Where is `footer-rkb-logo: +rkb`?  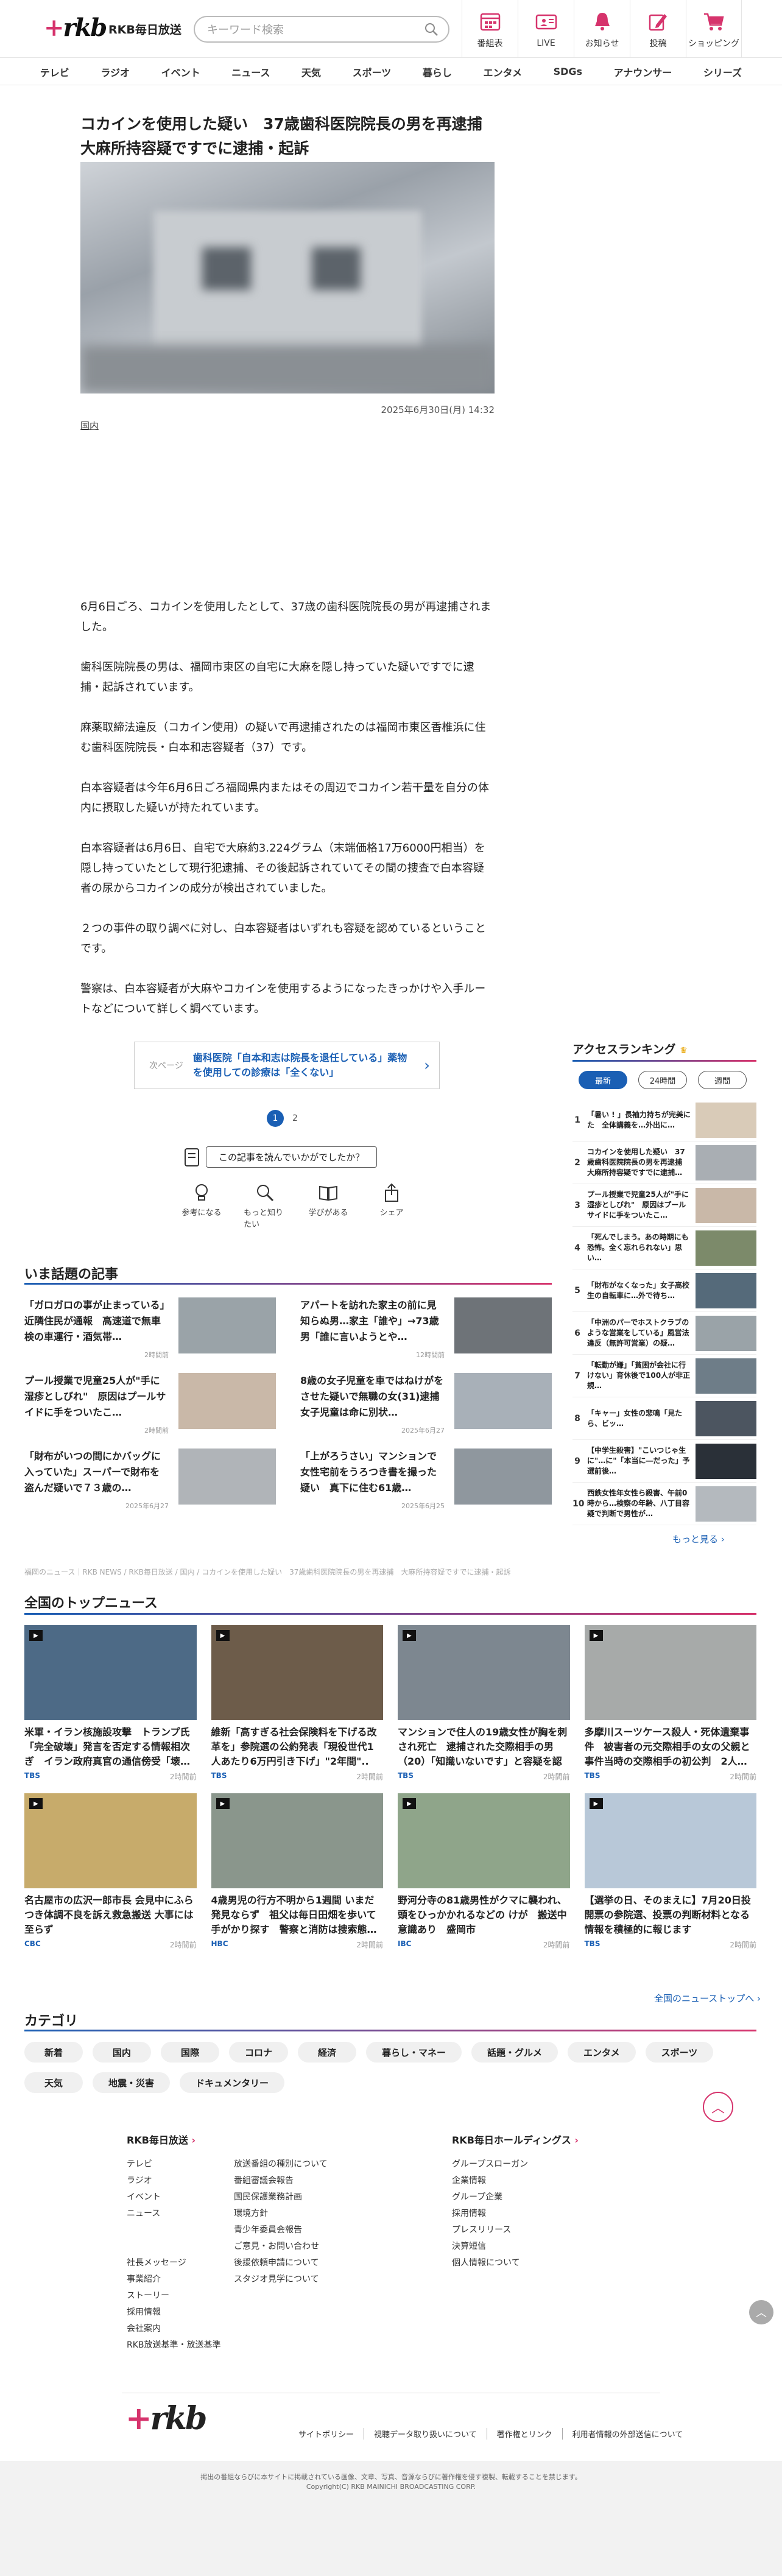 footer-rkb-logo: +rkb is located at coordinates (166, 2418).